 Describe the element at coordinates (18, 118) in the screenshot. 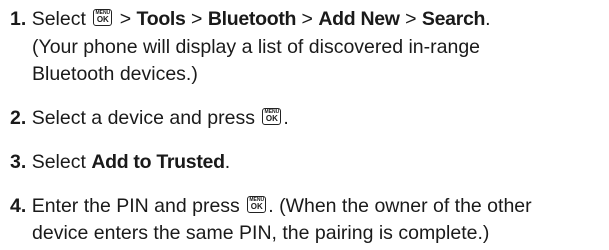

I see `step-number: 2.` at that location.